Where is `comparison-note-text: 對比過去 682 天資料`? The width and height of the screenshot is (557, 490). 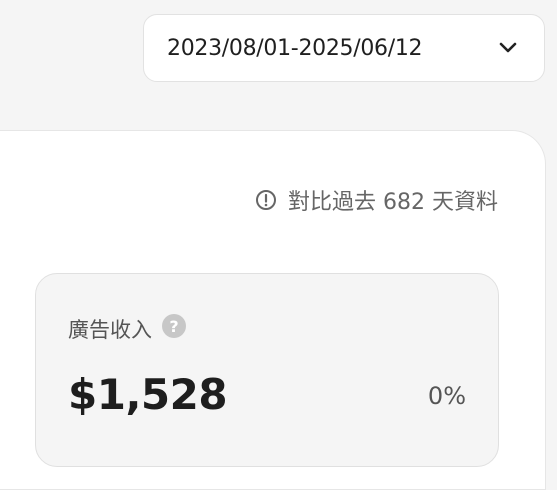 comparison-note-text: 對比過去 682 天資料 is located at coordinates (393, 202).